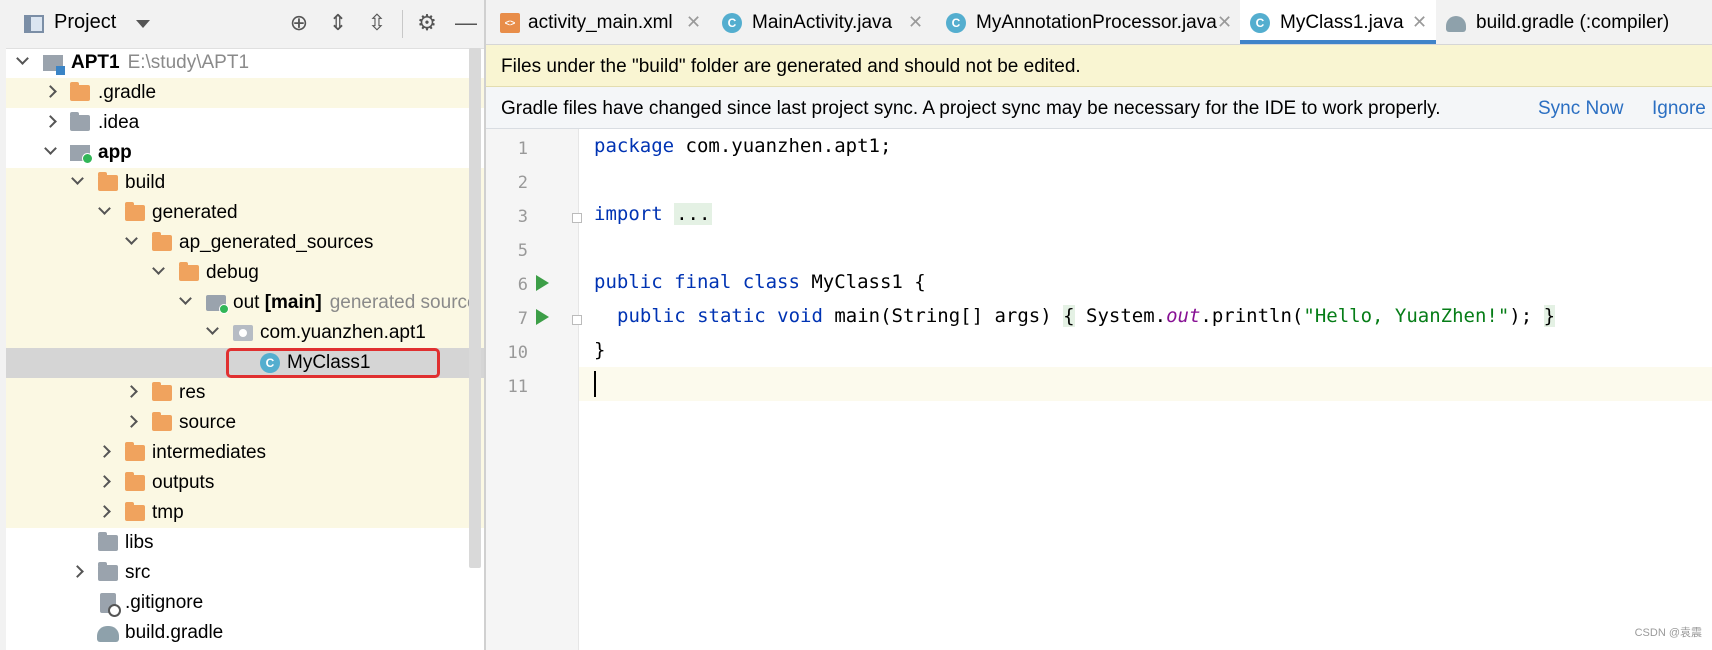 The width and height of the screenshot is (1712, 650). Describe the element at coordinates (1145, 146) in the screenshot. I see `code-line: package com.yuanzhen.apt1;` at that location.